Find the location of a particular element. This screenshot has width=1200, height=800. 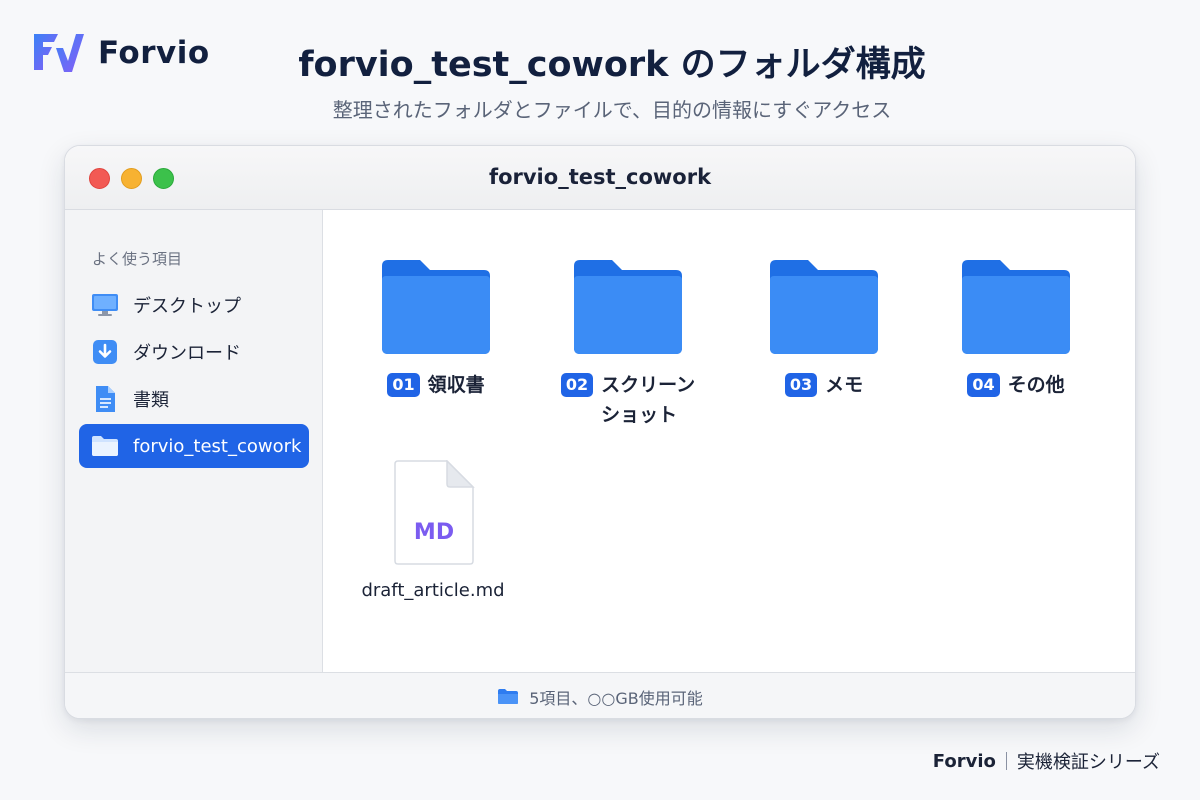

statusbar: 5項目、○○GB使用可能 is located at coordinates (600, 695).